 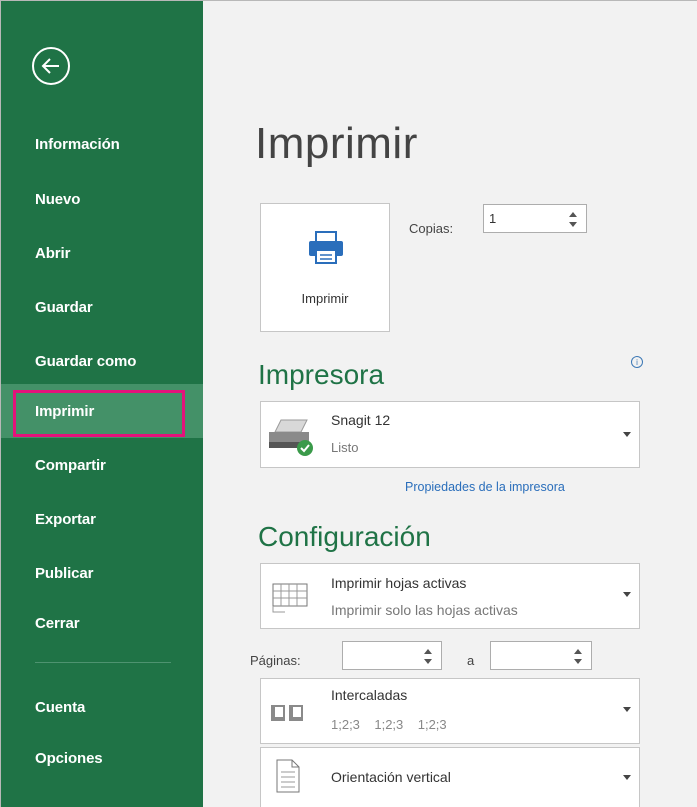 I want to click on copies-stepper: 1, so click(x=535, y=218).